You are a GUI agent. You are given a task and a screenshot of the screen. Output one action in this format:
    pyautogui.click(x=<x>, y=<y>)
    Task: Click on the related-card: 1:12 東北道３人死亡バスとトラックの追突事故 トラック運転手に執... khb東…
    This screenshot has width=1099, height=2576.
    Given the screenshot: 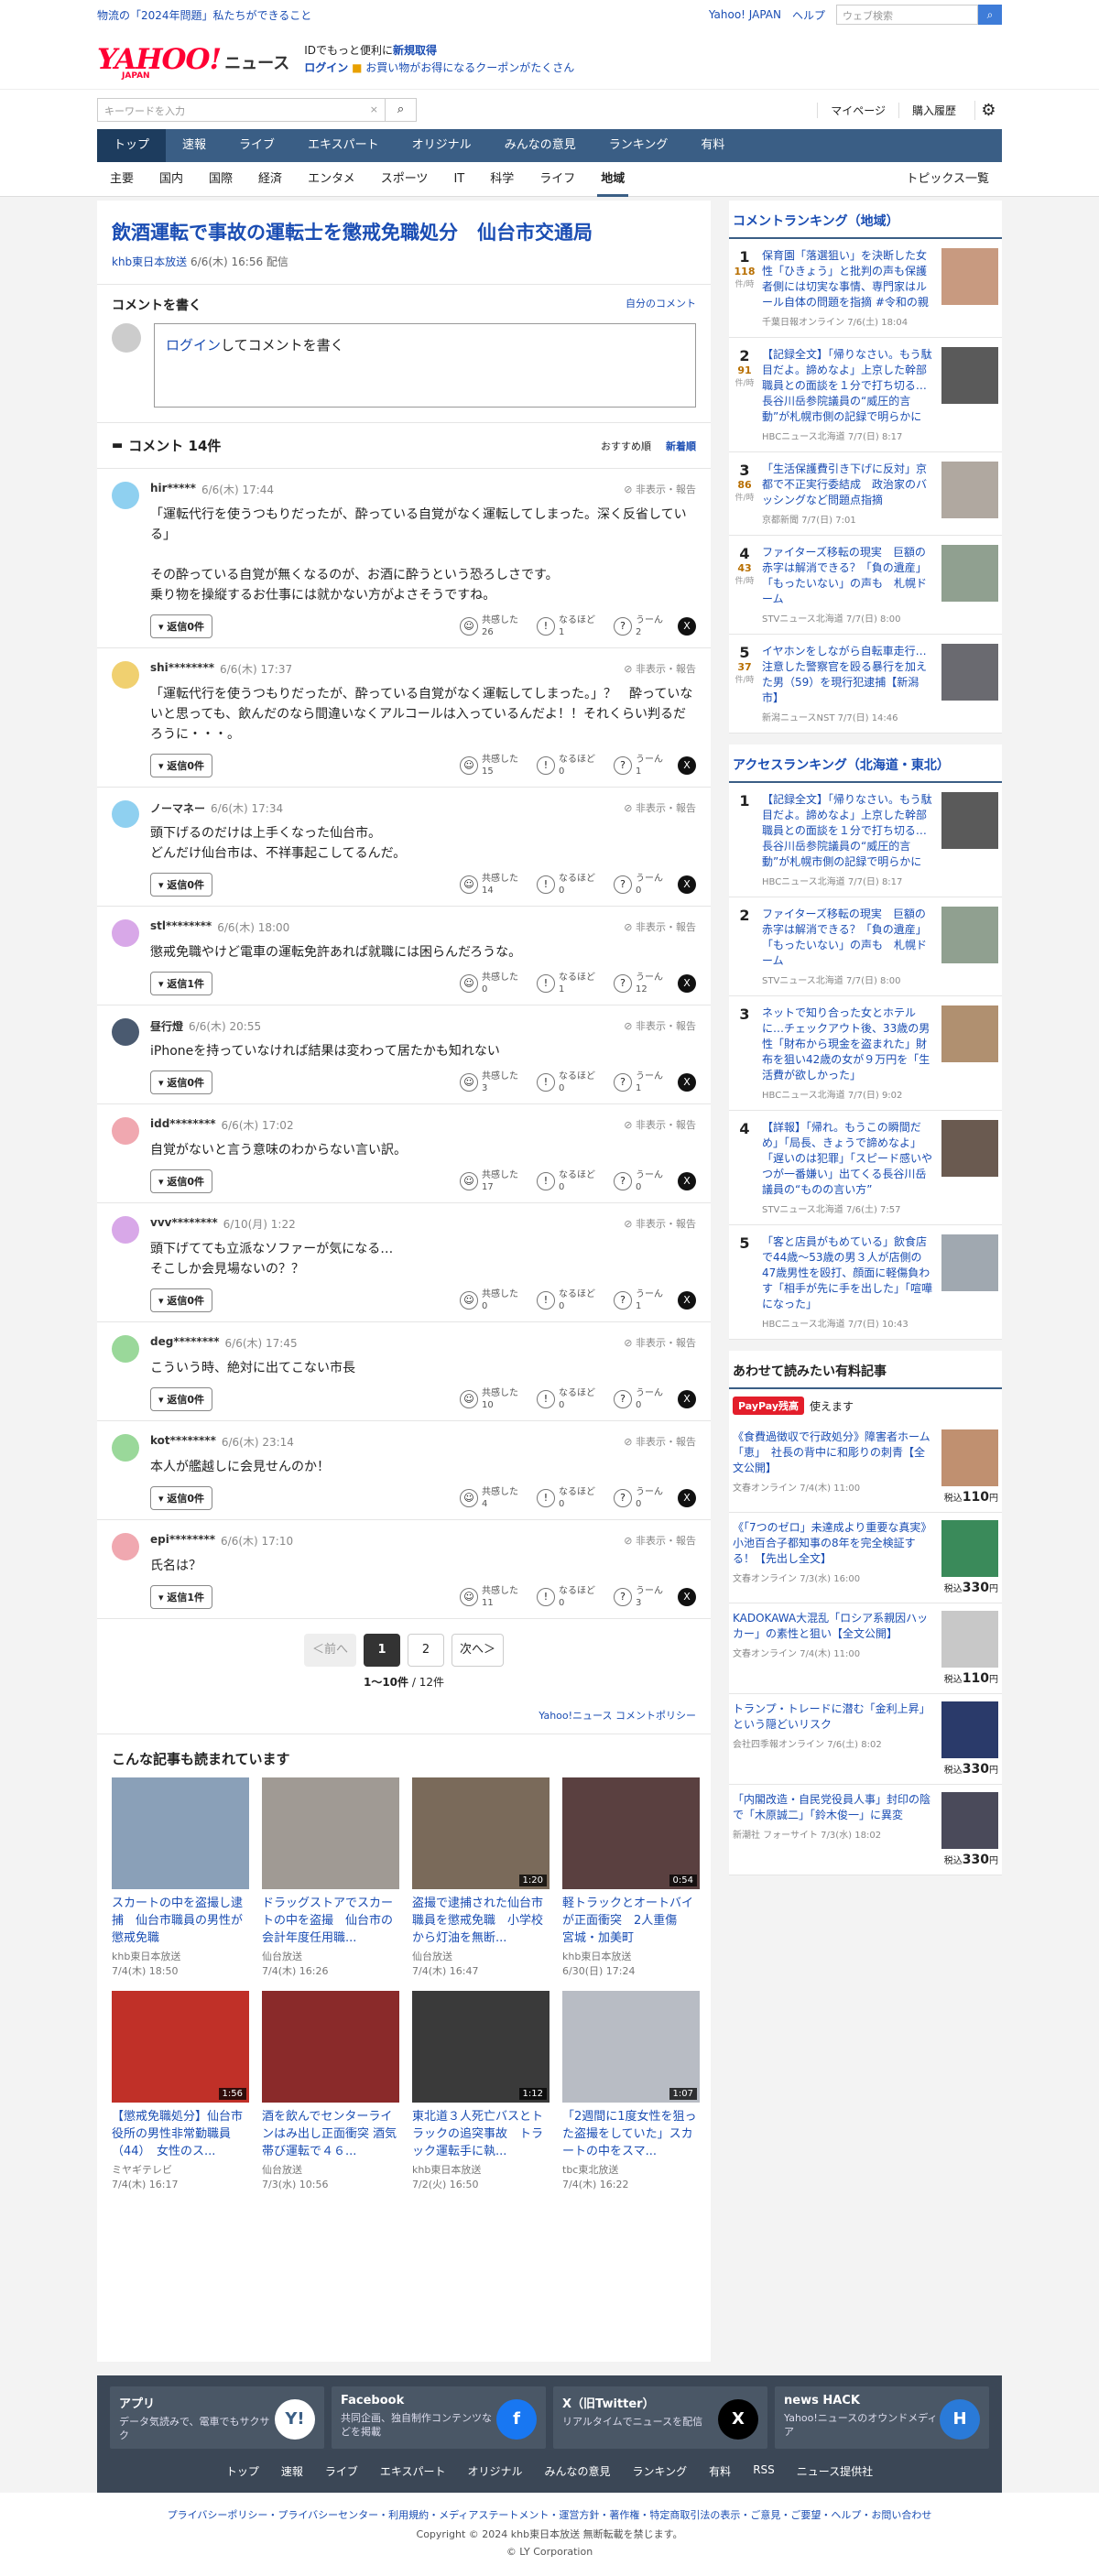 What is the action you would take?
    pyautogui.click(x=481, y=2091)
    